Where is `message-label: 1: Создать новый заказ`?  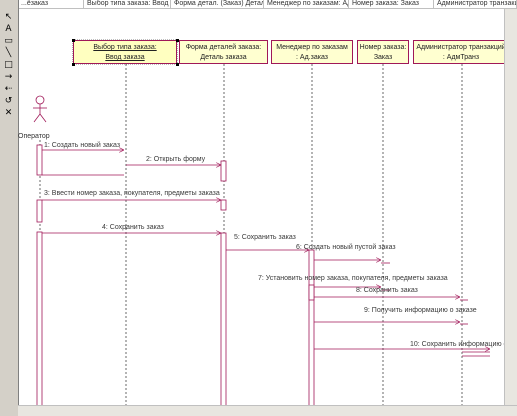 message-label: 1: Создать новый заказ is located at coordinates (82, 145).